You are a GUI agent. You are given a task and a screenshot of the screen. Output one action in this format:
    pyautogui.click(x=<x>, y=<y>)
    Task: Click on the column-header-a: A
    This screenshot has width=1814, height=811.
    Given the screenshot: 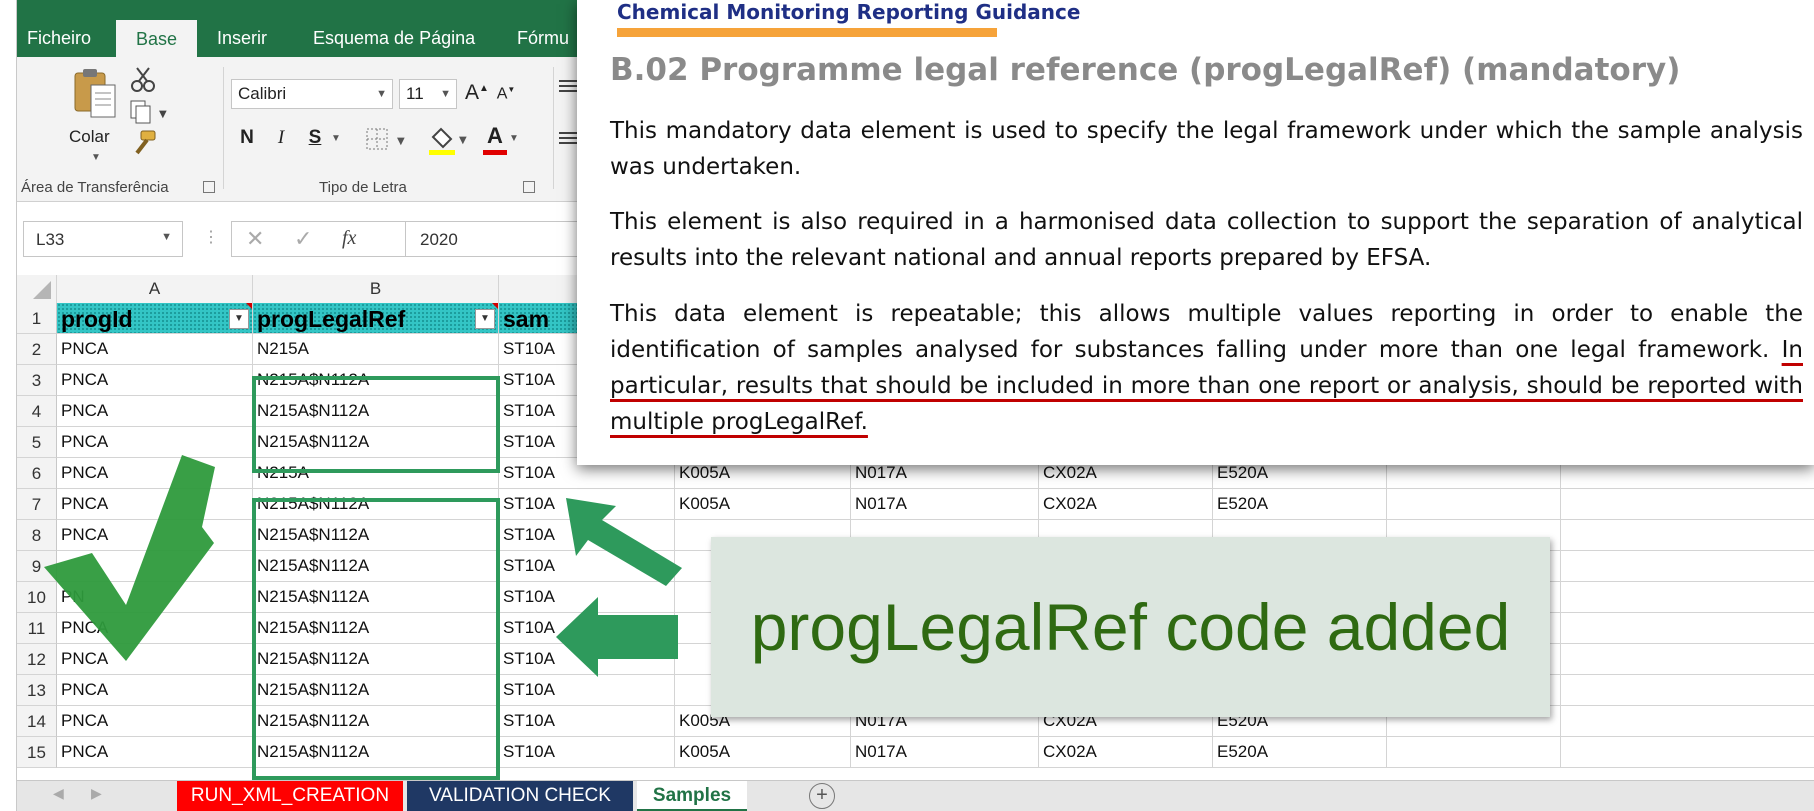 What is the action you would take?
    pyautogui.click(x=155, y=289)
    